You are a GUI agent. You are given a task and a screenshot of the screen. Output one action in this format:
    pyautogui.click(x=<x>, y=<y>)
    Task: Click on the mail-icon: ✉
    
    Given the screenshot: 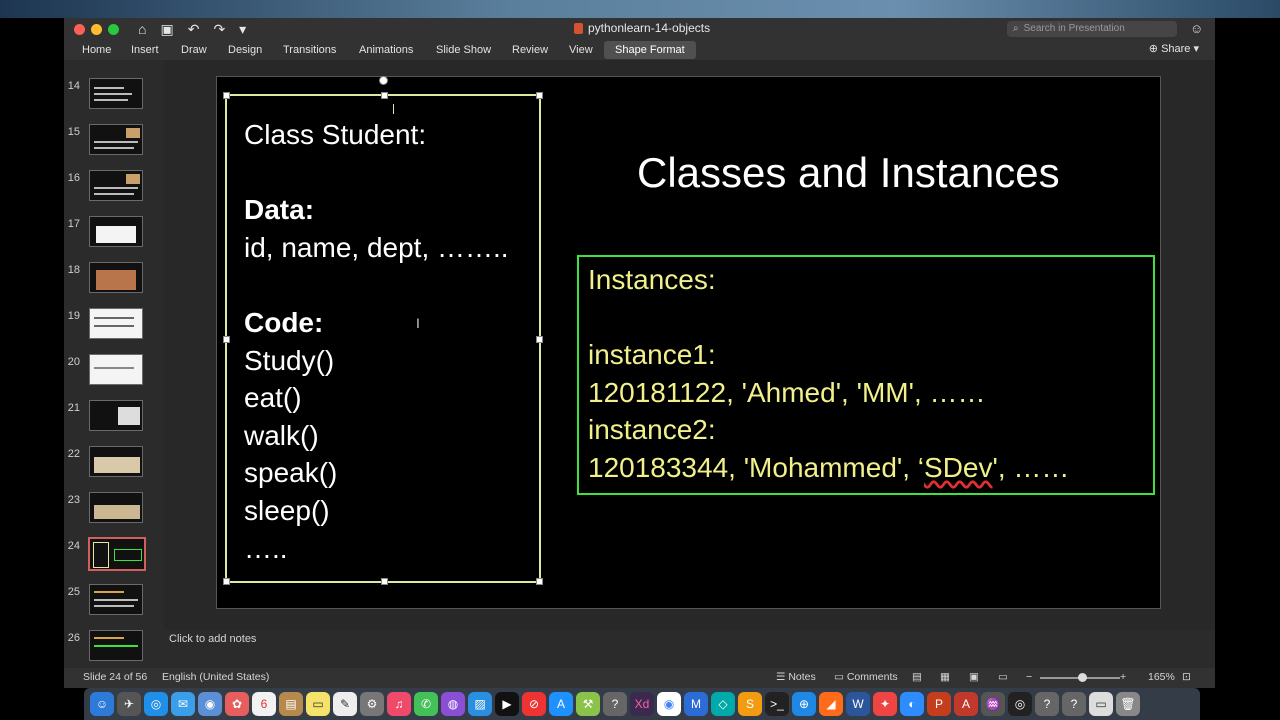 What is the action you would take?
    pyautogui.click(x=183, y=704)
    